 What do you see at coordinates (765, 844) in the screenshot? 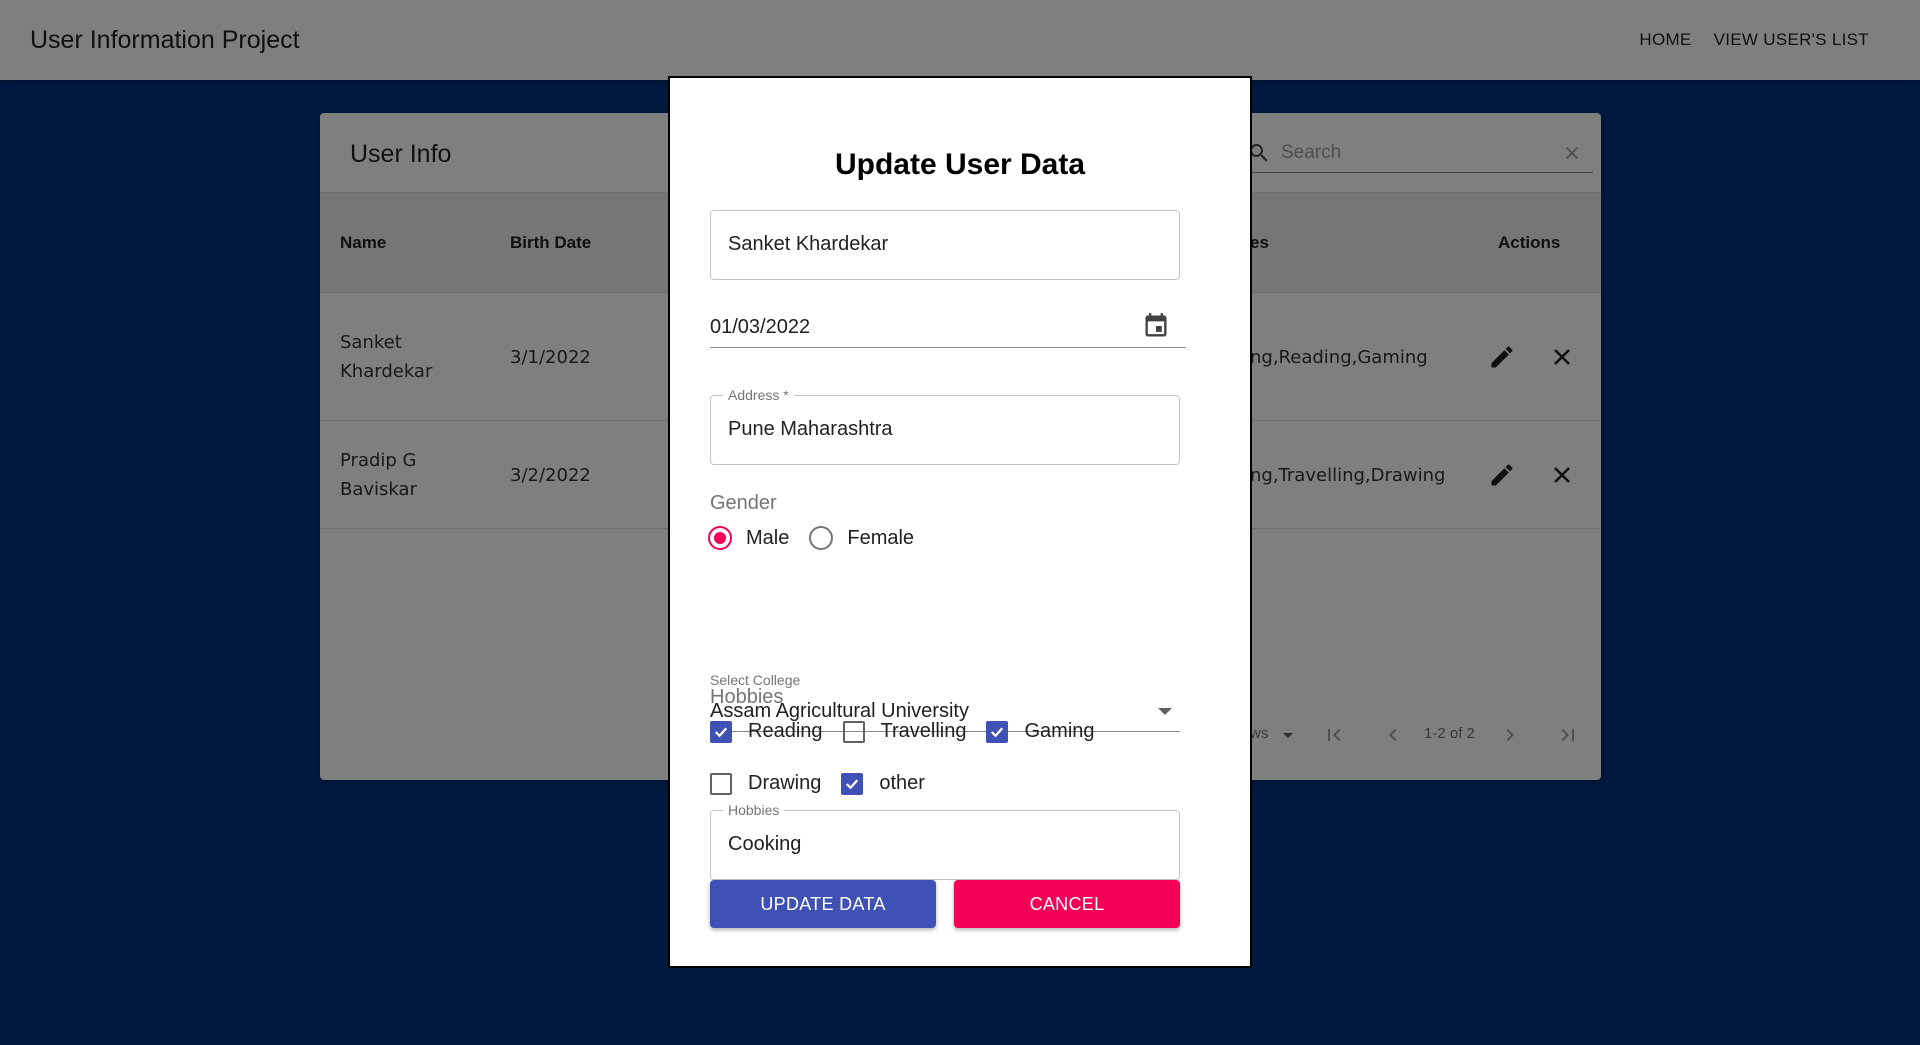
I see `other-hobby-value: Cooking` at bounding box center [765, 844].